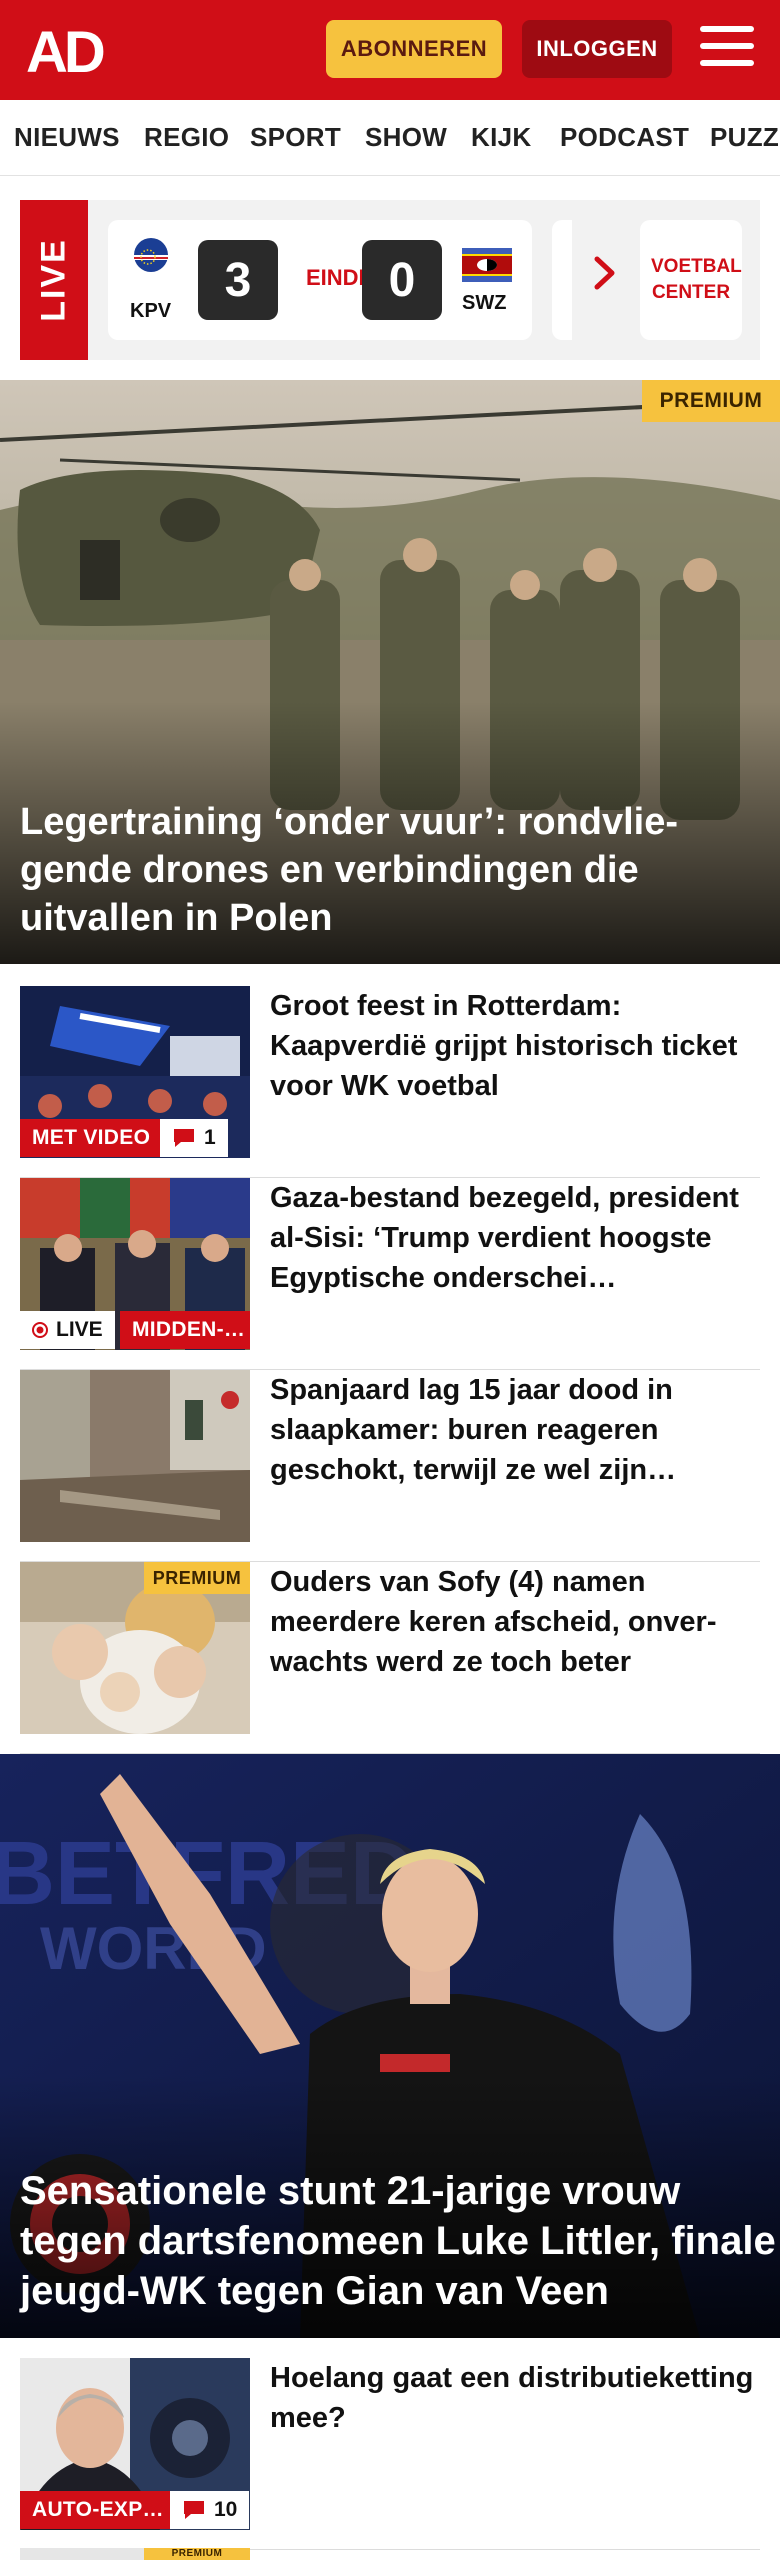 The image size is (780, 2560). What do you see at coordinates (91, 1138) in the screenshot?
I see `video-tag: MET VIDEO` at bounding box center [91, 1138].